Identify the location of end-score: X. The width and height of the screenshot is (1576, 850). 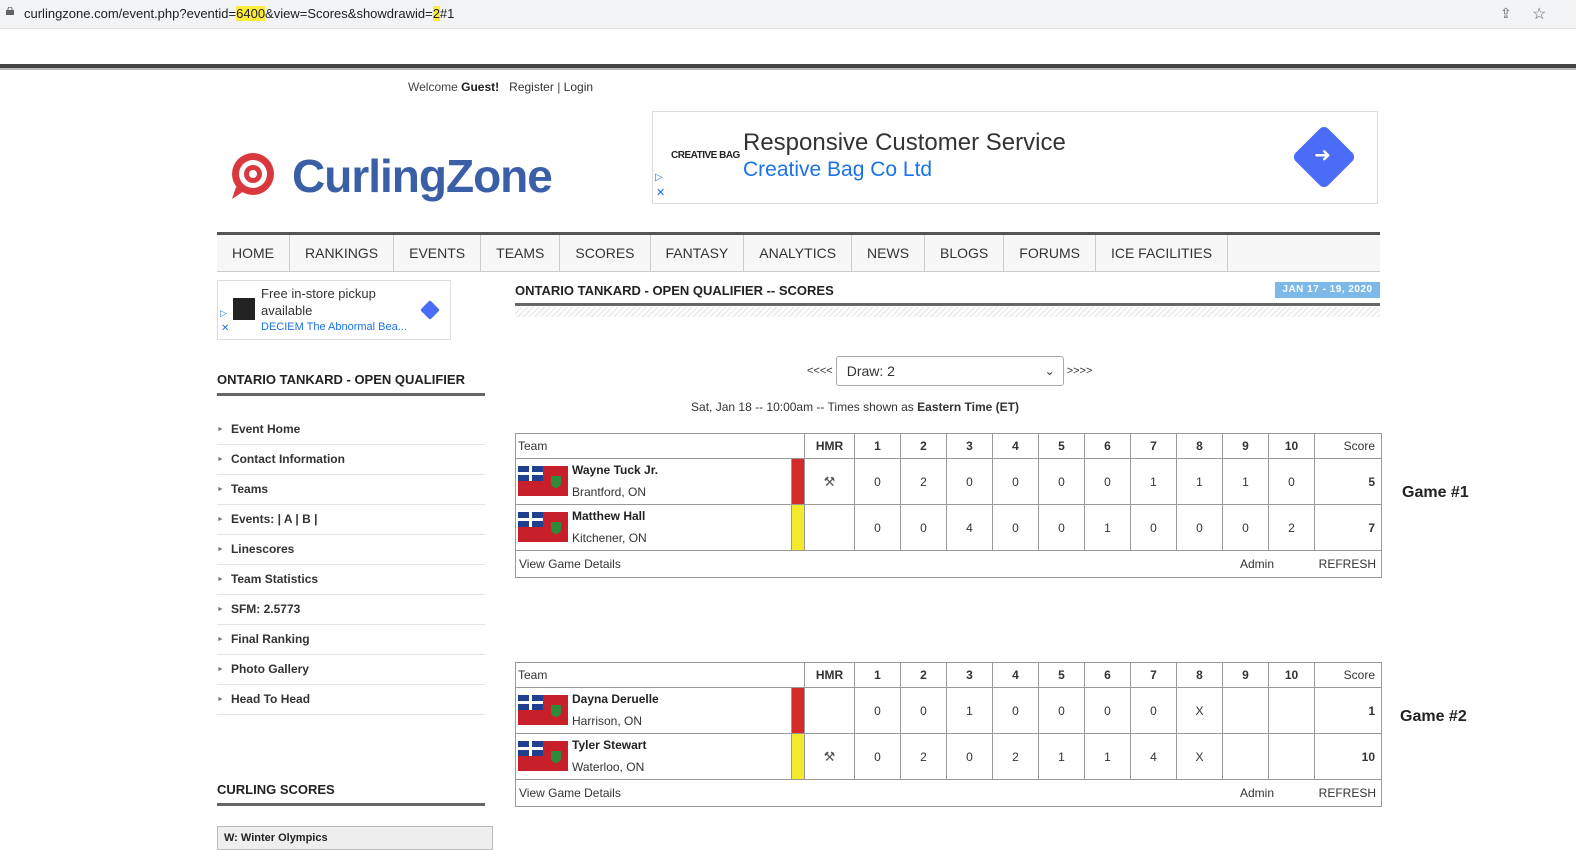
(1199, 710).